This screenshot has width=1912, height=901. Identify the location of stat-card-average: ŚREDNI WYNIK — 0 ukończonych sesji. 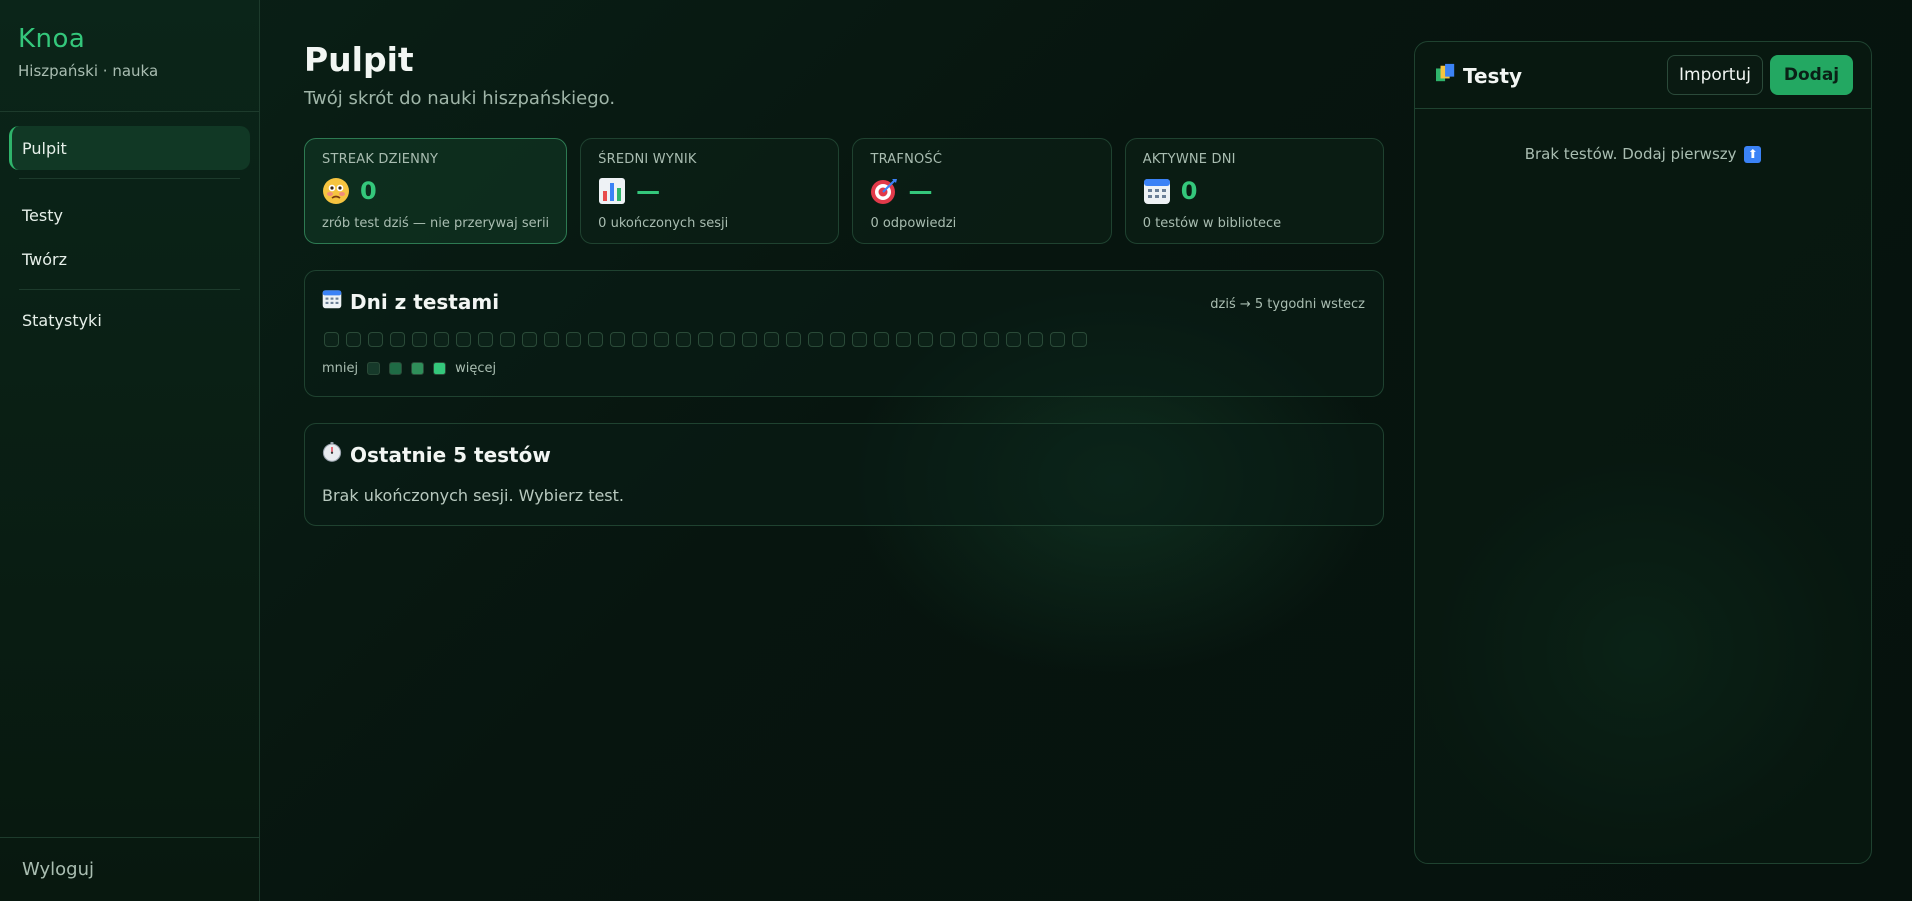
(710, 191).